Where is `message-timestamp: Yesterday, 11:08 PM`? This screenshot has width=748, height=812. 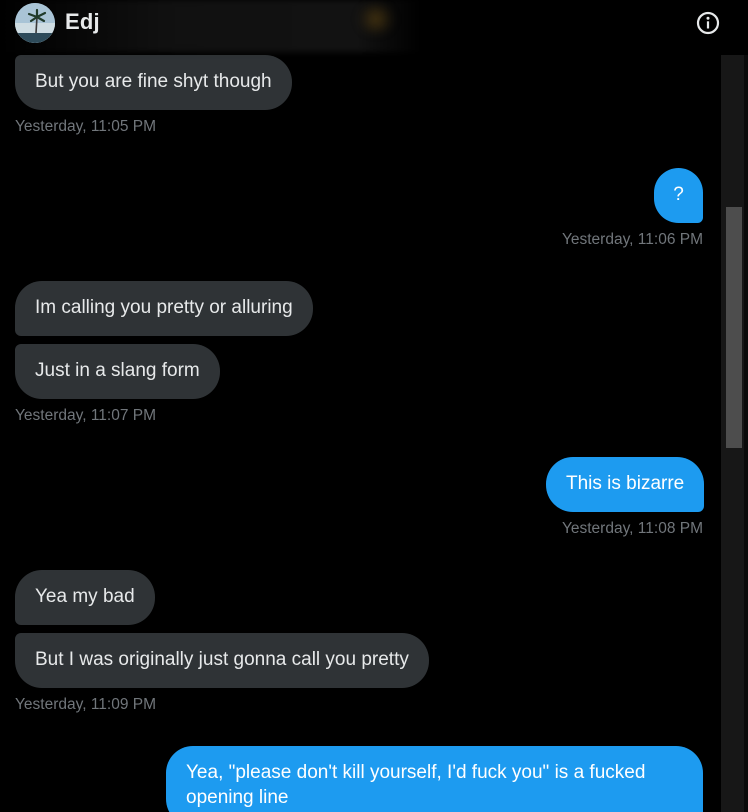 message-timestamp: Yesterday, 11:08 PM is located at coordinates (632, 528).